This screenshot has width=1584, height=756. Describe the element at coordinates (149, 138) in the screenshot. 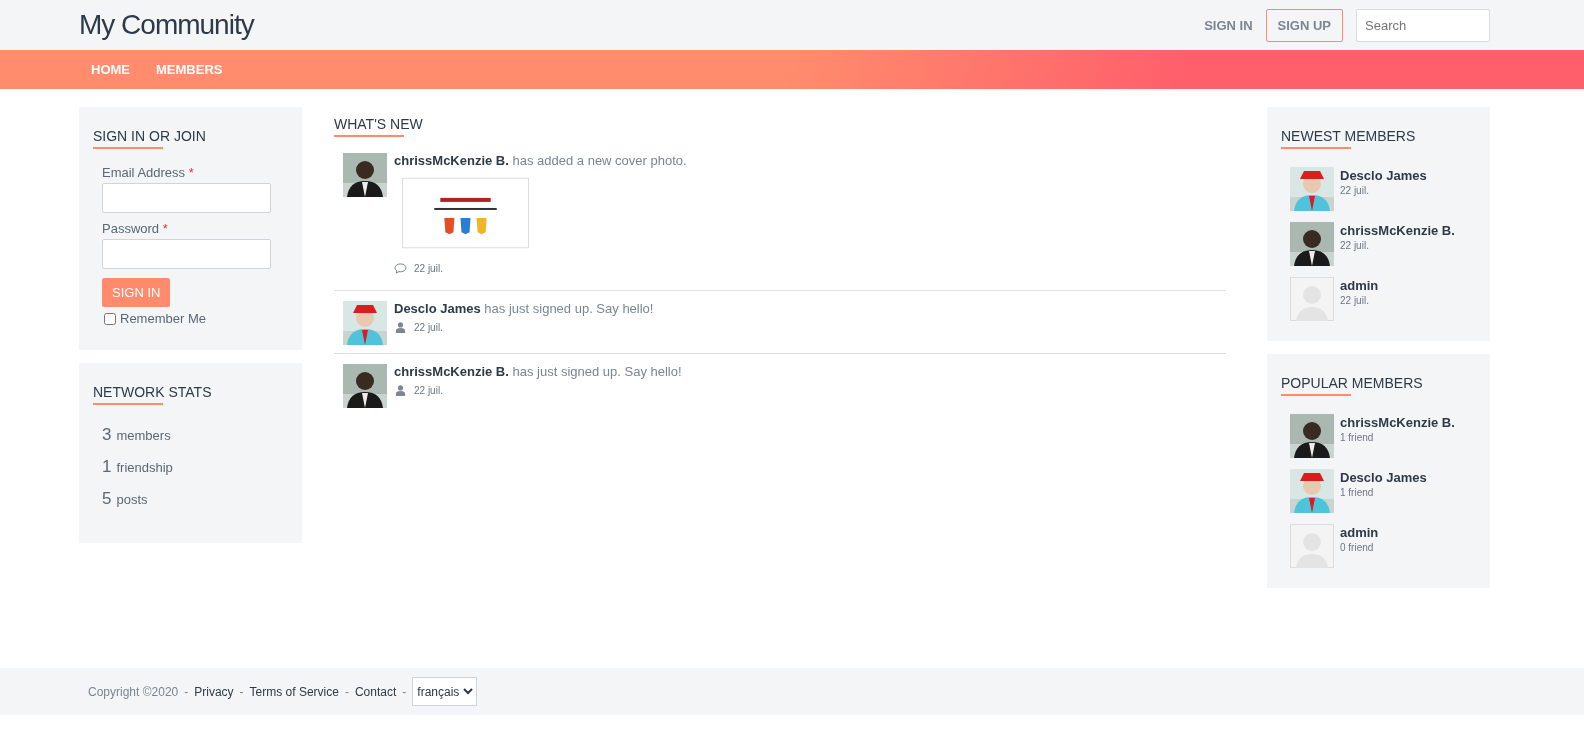

I see `panel-title: SIGN IN OR JOIN` at that location.